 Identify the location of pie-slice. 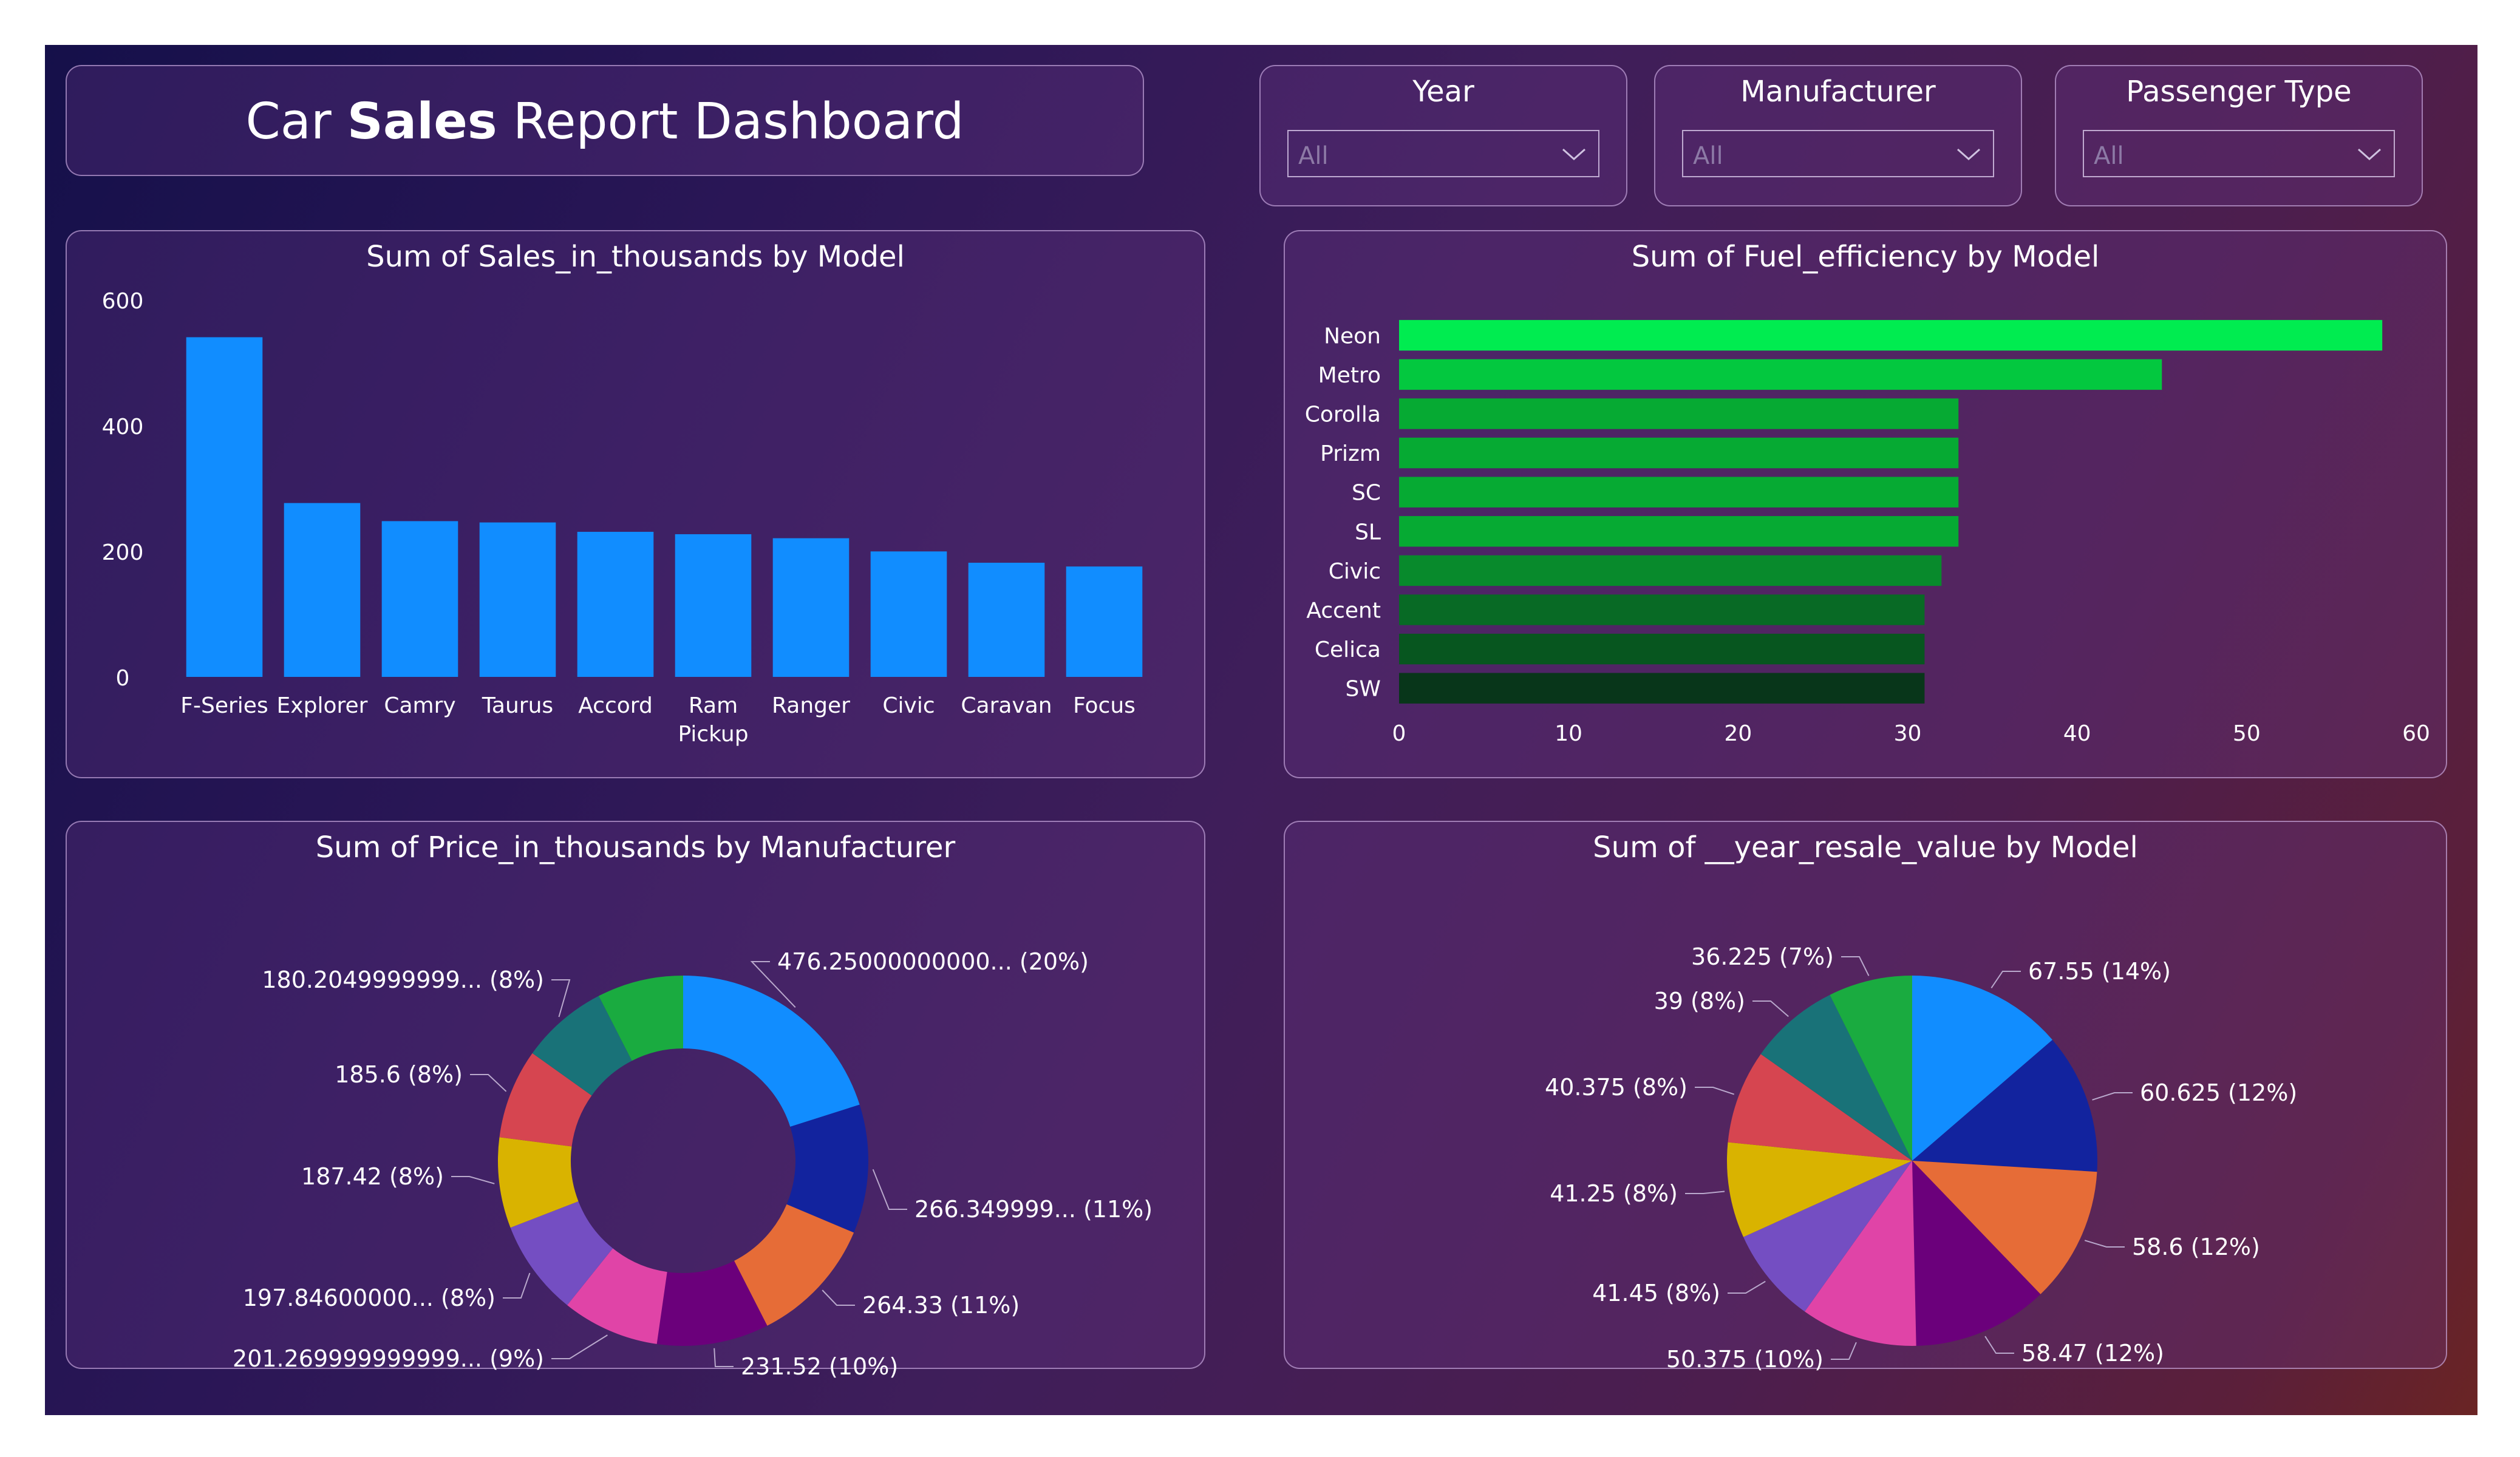
(771, 1051).